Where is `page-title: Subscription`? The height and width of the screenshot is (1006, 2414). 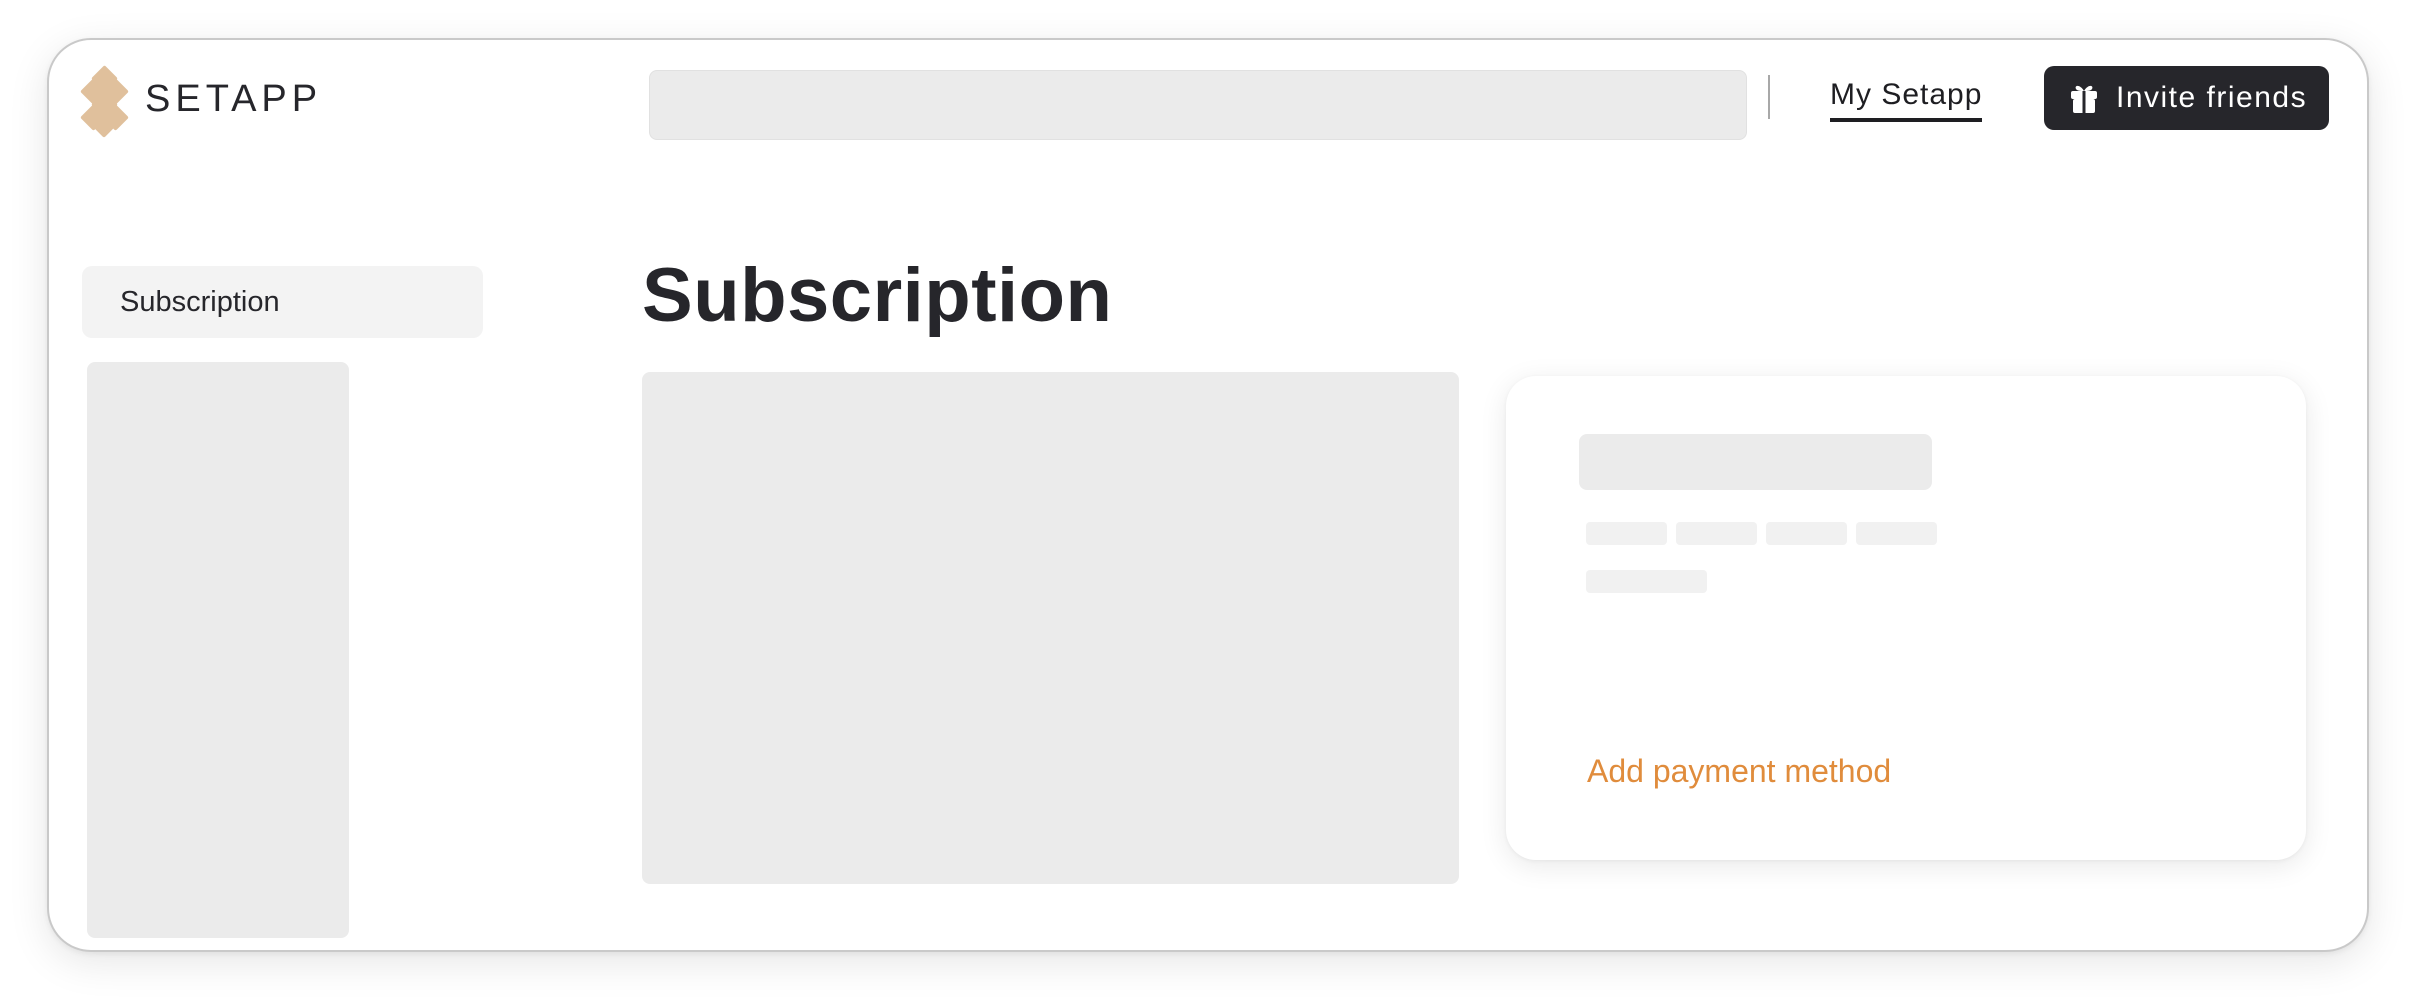
page-title: Subscription is located at coordinates (877, 295).